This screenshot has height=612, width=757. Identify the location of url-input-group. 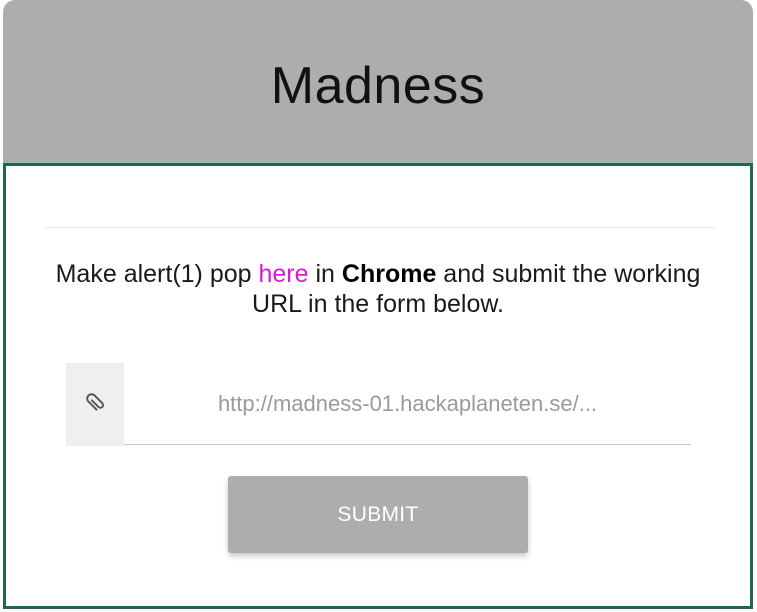
(378, 404).